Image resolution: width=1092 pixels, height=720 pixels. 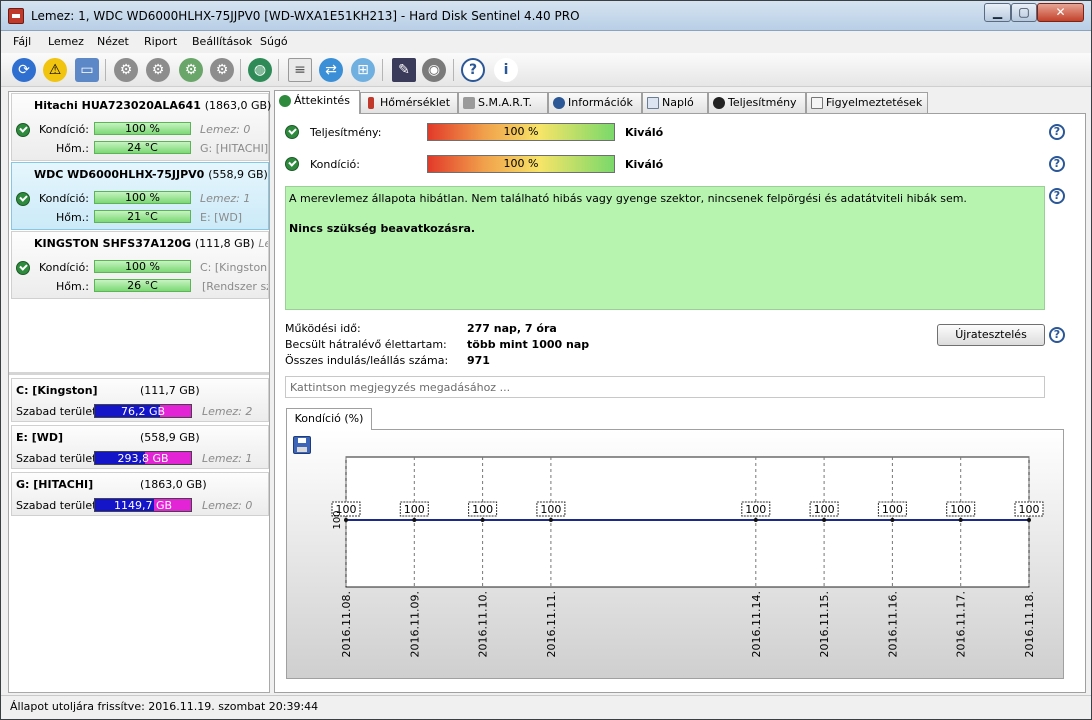 I want to click on menu-file: Fájl, so click(x=22, y=41).